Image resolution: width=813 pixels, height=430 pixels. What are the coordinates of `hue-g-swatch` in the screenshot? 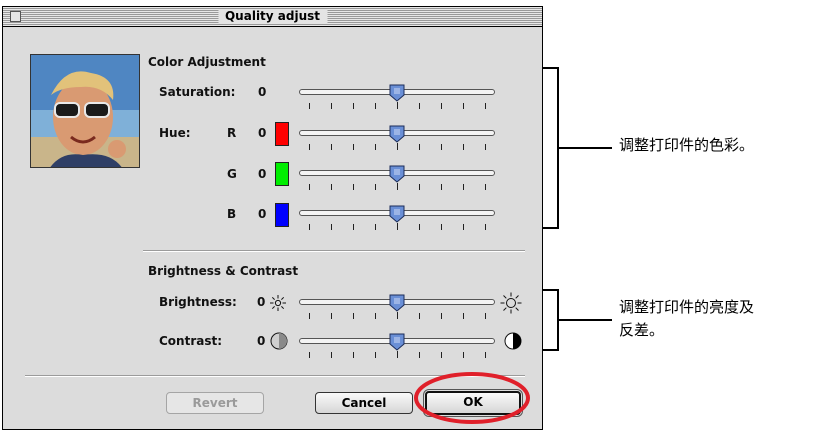 It's located at (282, 174).